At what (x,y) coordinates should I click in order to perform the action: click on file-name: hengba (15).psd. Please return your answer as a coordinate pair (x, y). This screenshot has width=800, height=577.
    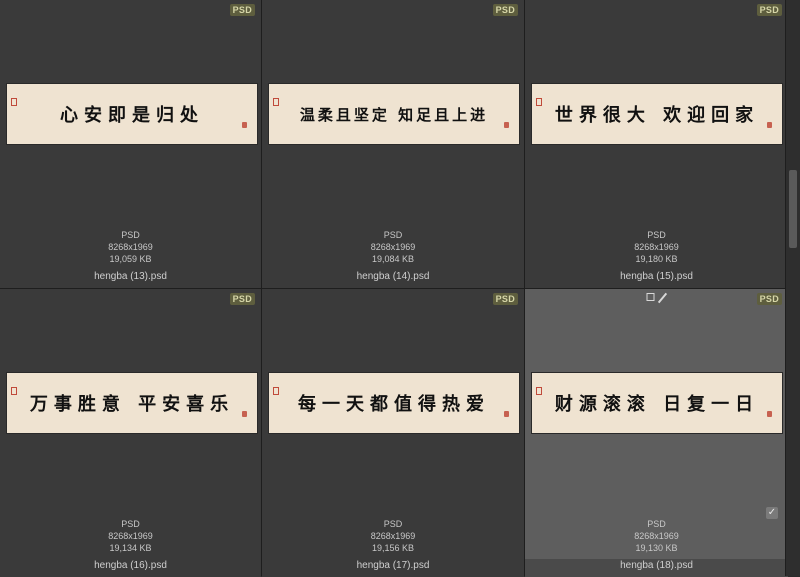
    Looking at the image, I should click on (656, 276).